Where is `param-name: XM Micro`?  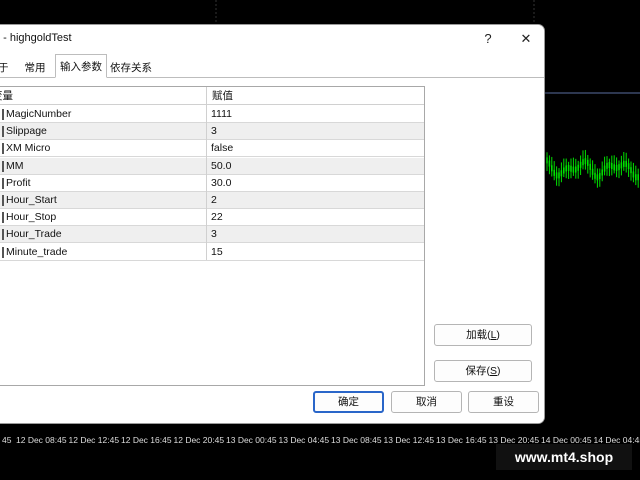 param-name: XM Micro is located at coordinates (28, 148).